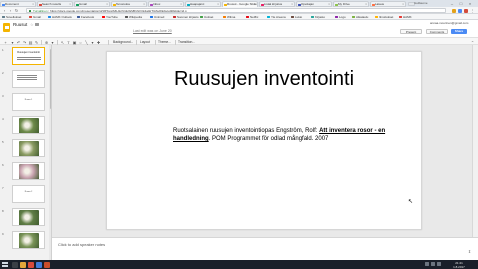 The image size is (478, 269). I want to click on expand-icon: ⇕, so click(469, 251).